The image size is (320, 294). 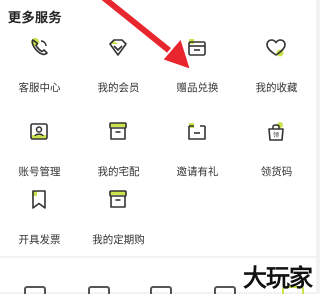 What do you see at coordinates (39, 150) in the screenshot?
I see `service-account-management: 账号管理` at bounding box center [39, 150].